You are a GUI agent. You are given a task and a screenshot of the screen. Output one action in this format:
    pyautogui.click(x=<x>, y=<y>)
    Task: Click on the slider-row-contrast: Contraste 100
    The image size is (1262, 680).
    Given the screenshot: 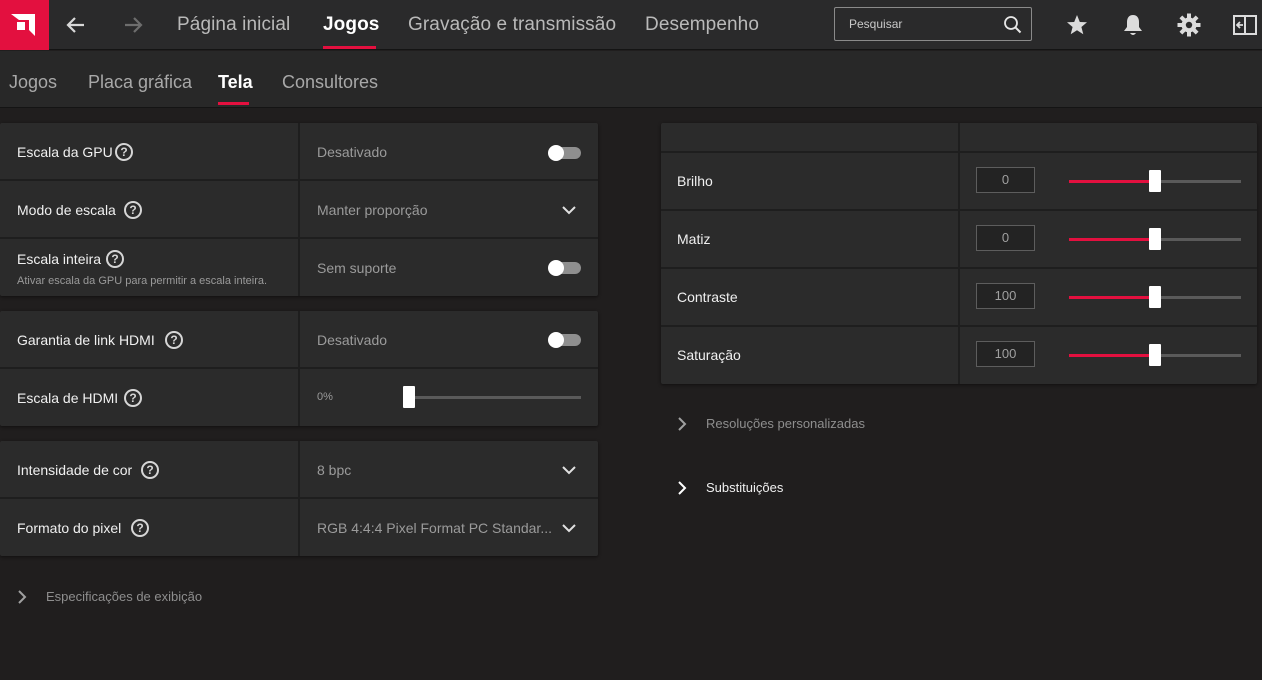 What is the action you would take?
    pyautogui.click(x=959, y=298)
    